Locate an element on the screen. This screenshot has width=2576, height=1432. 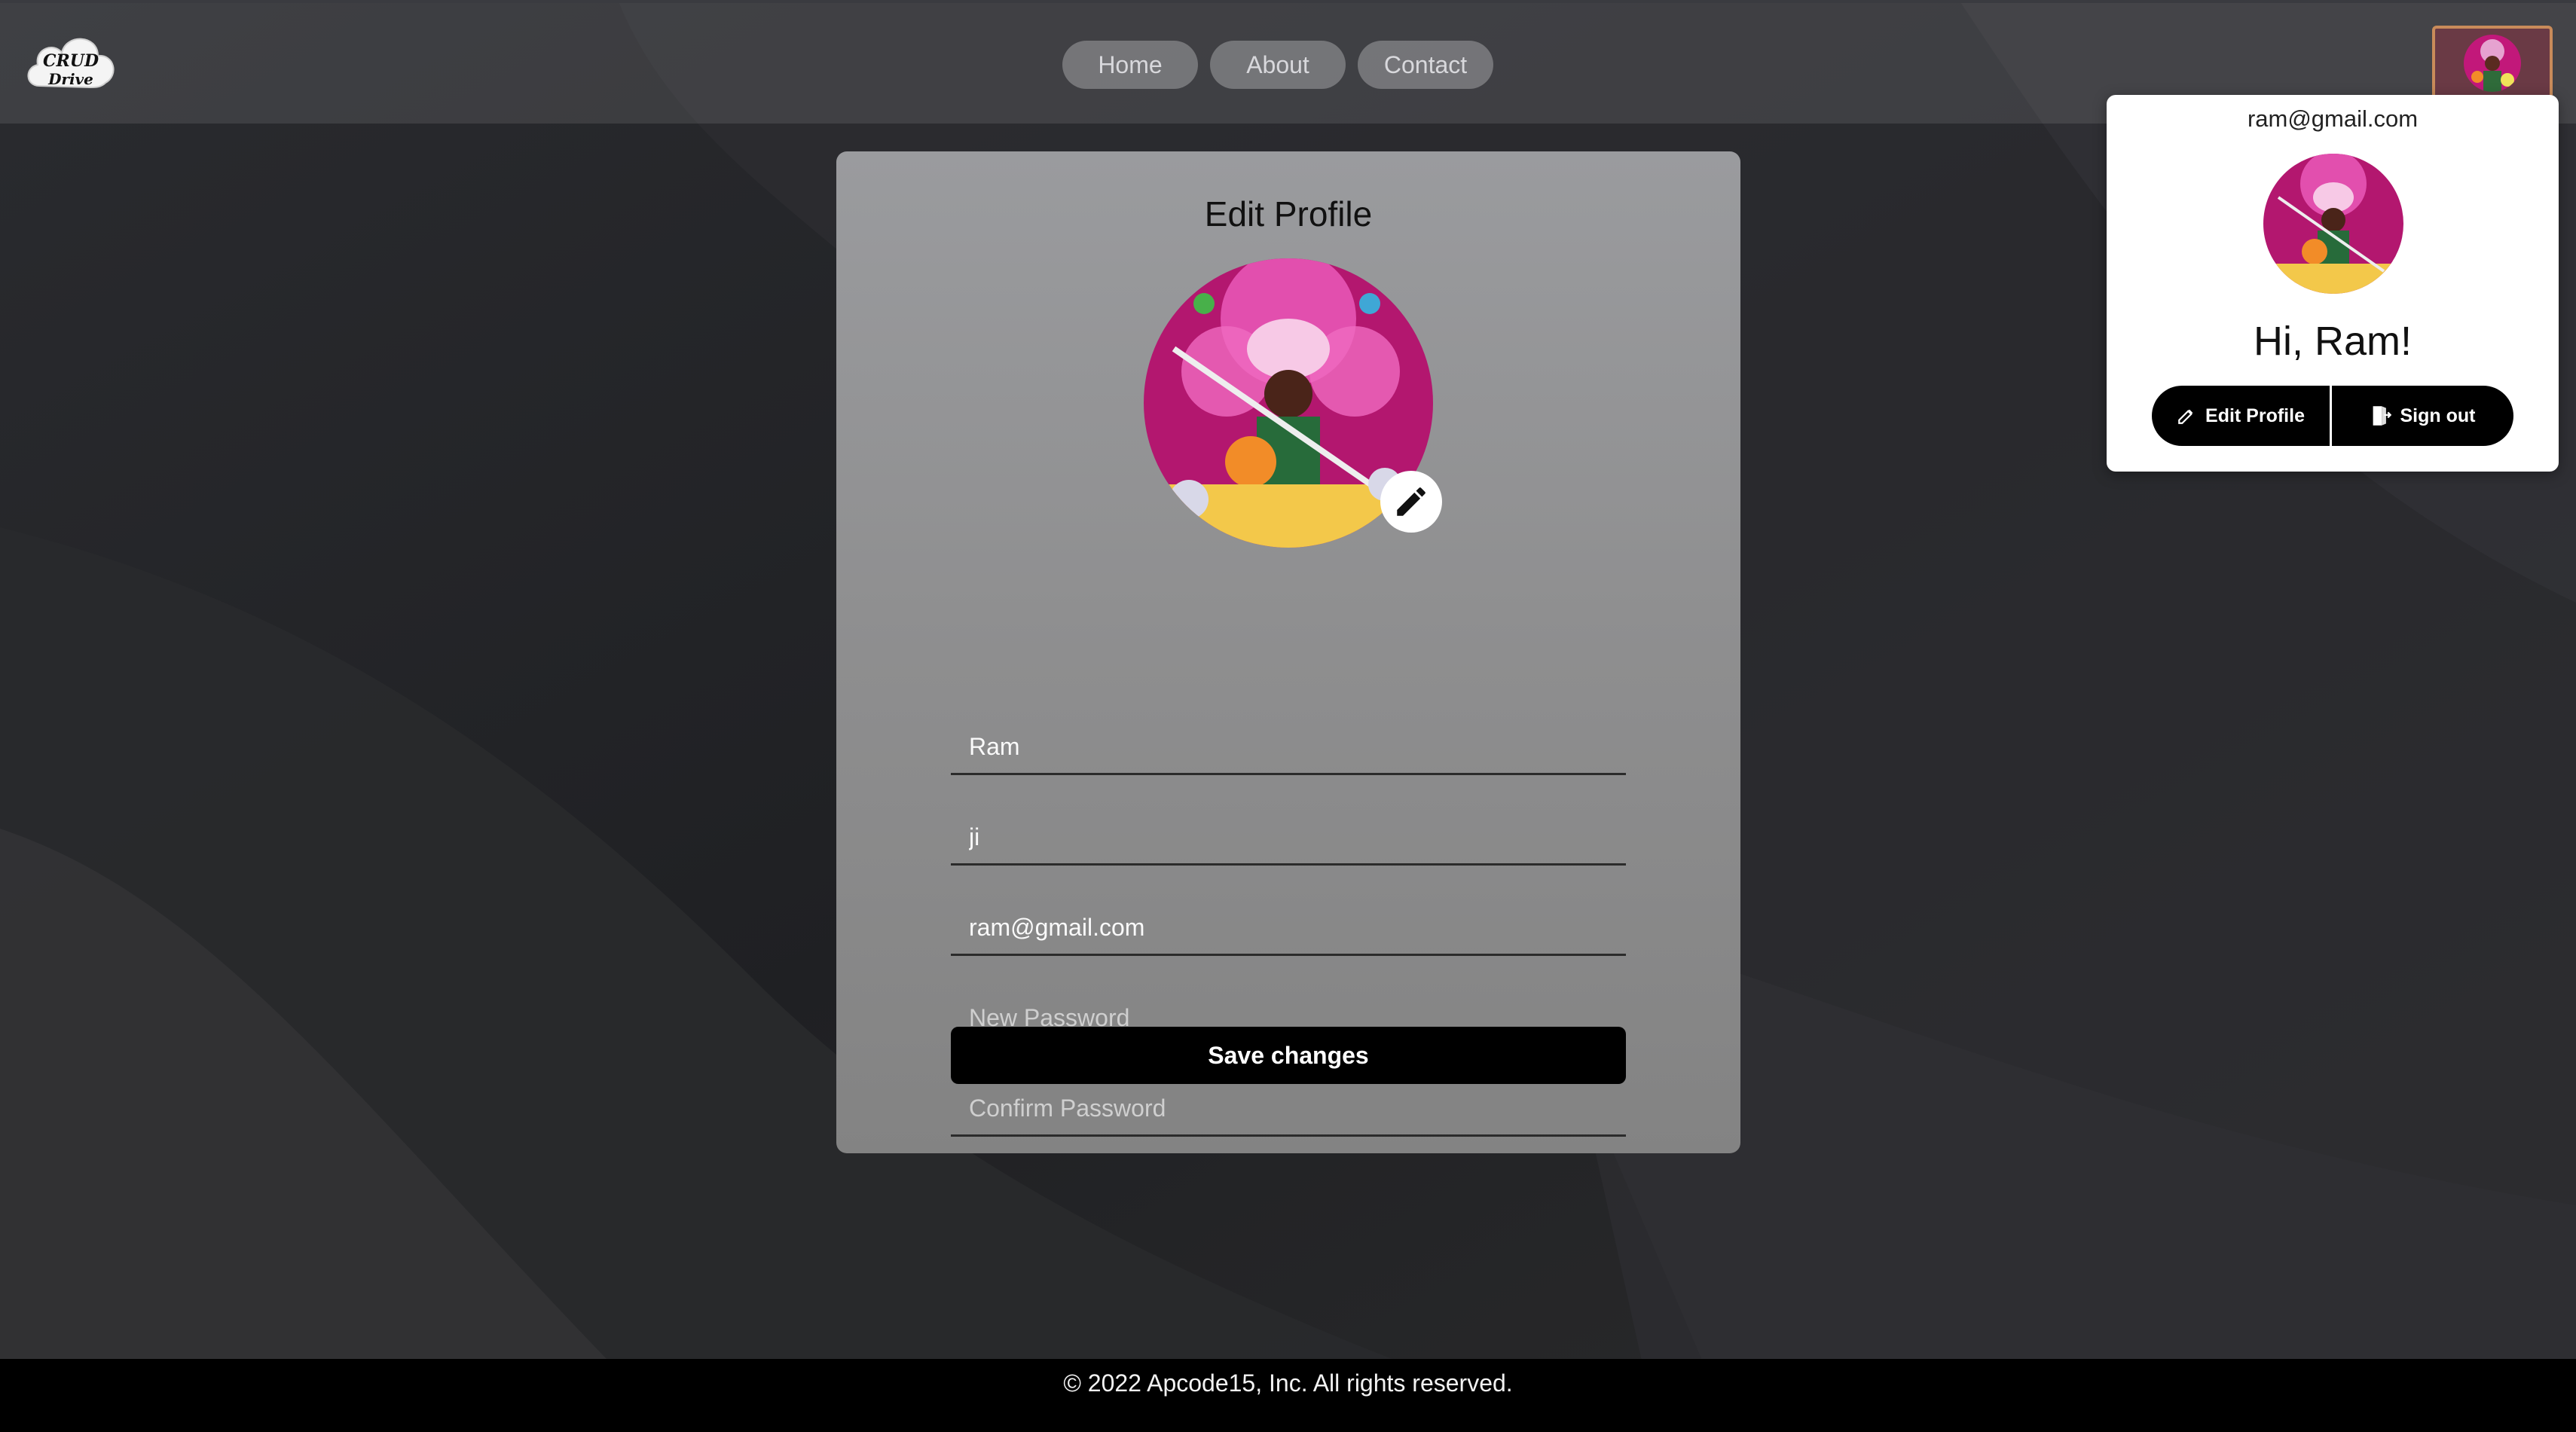
nav-about-button: About is located at coordinates (1278, 65).